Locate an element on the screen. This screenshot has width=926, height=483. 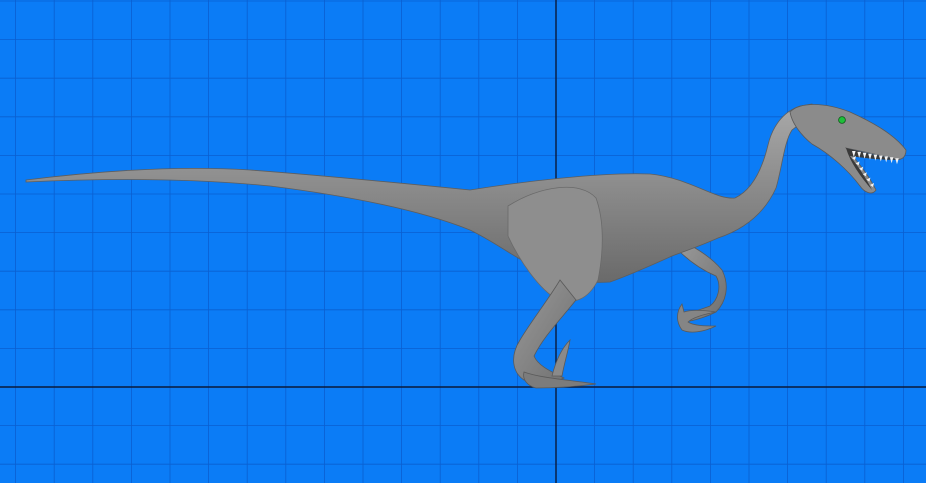
dinosaur-near-leg is located at coordinates (545, 331).